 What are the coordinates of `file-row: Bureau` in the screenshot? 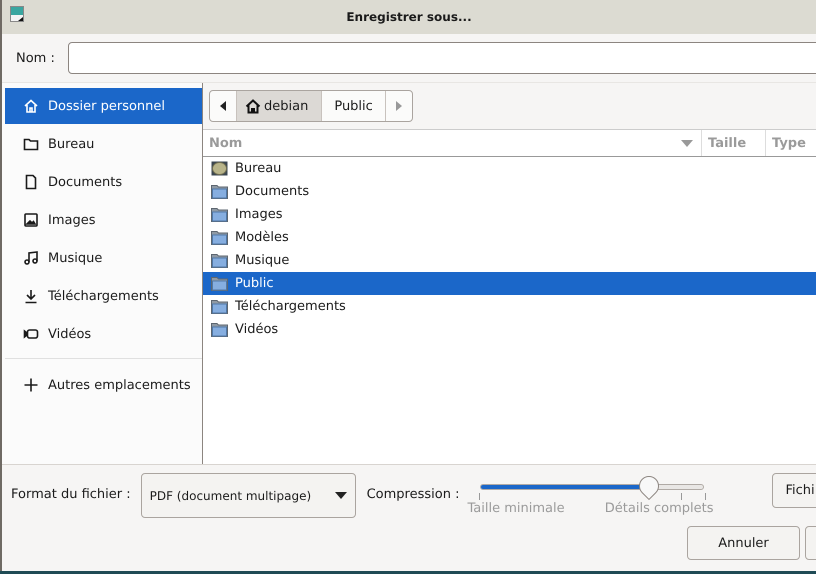 It's located at (509, 168).